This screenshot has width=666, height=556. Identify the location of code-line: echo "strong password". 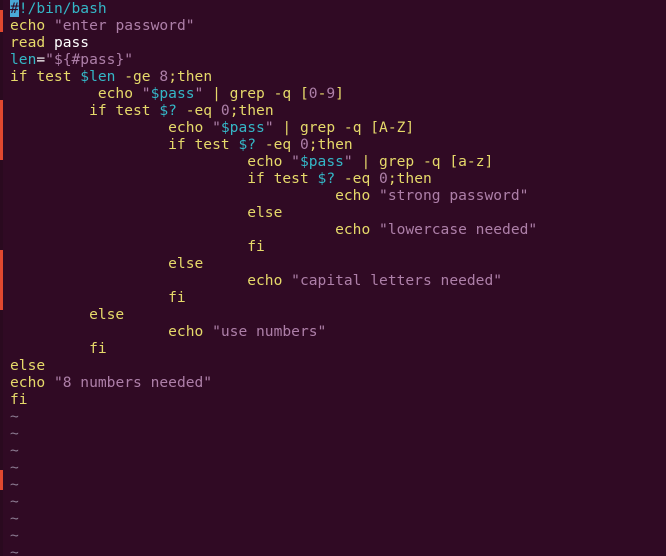
(338, 195).